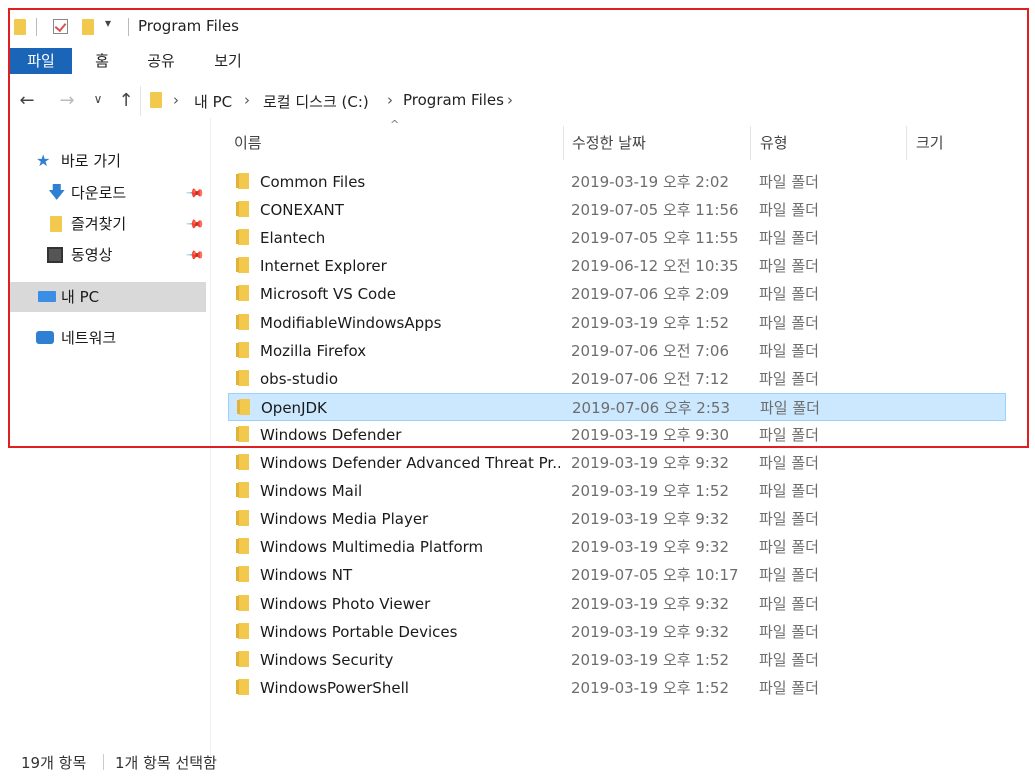 The image size is (1035, 776). Describe the element at coordinates (67, 100) in the screenshot. I see `forward-arrow-icon: →` at that location.